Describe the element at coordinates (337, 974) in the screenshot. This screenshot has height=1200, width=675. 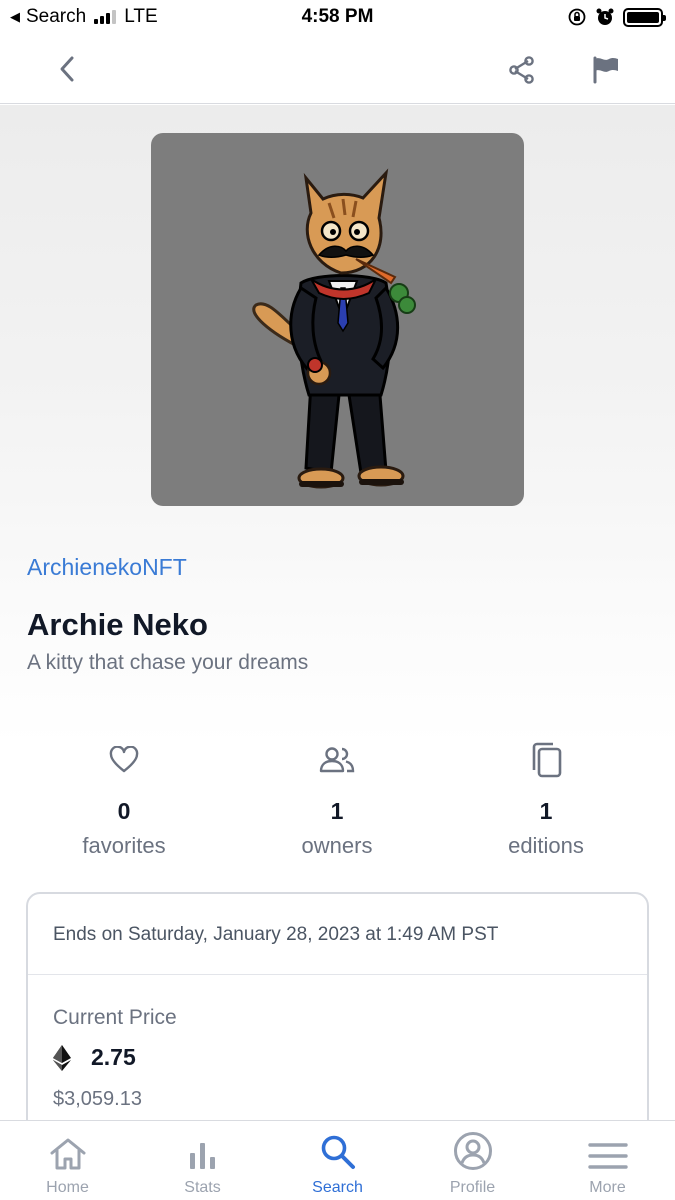
I see `card-divider` at that location.